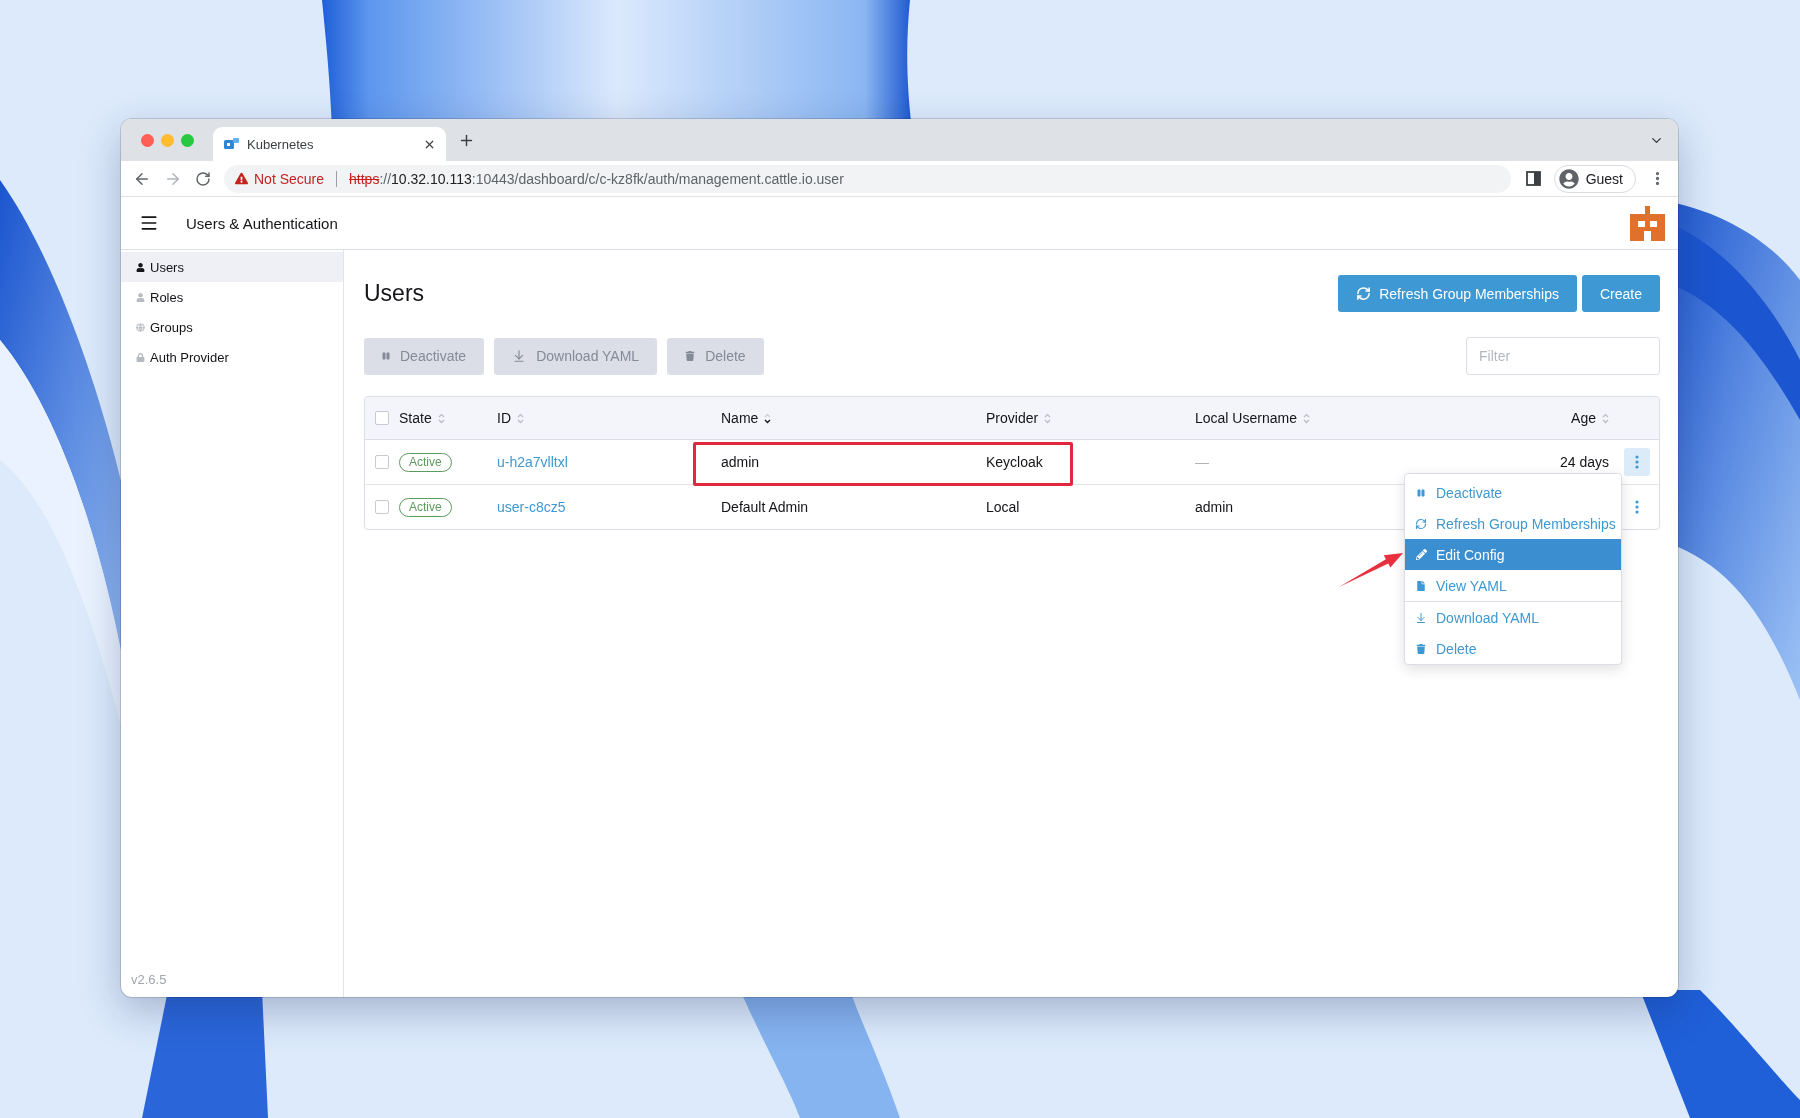 The width and height of the screenshot is (1800, 1118). I want to click on table-cell: Local, so click(1003, 507).